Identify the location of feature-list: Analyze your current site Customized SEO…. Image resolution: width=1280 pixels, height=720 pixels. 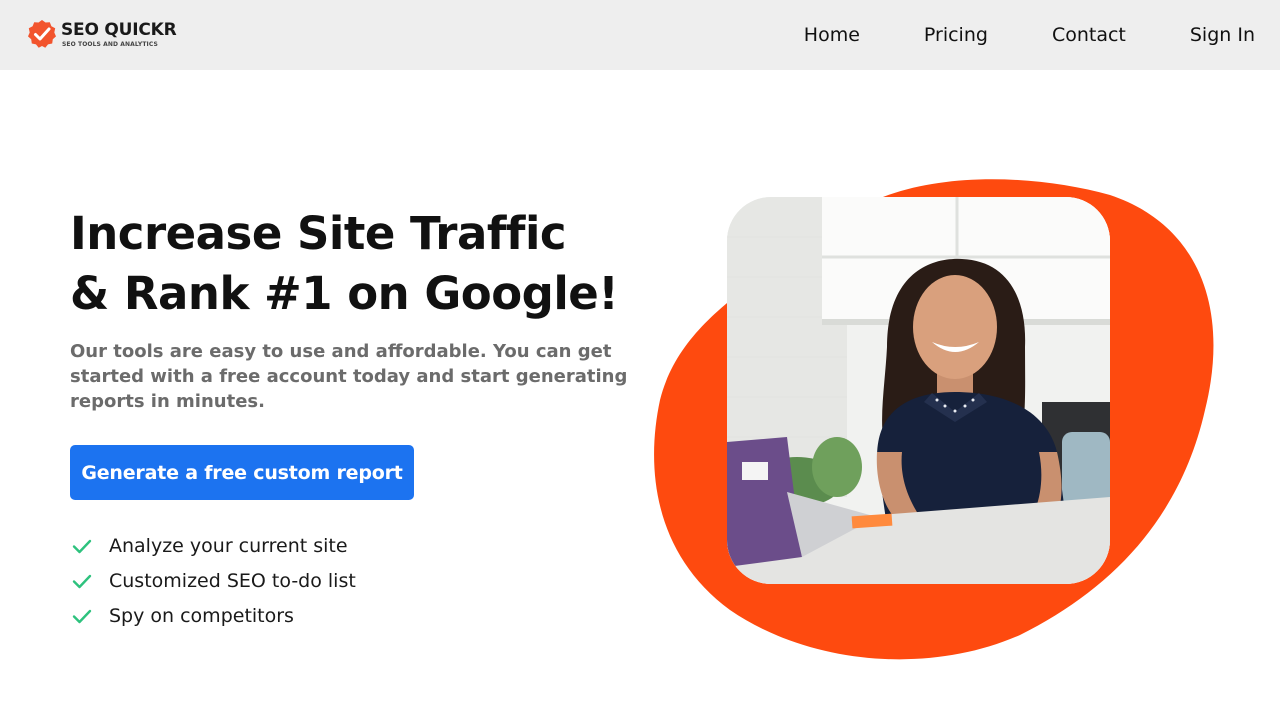
(213, 580).